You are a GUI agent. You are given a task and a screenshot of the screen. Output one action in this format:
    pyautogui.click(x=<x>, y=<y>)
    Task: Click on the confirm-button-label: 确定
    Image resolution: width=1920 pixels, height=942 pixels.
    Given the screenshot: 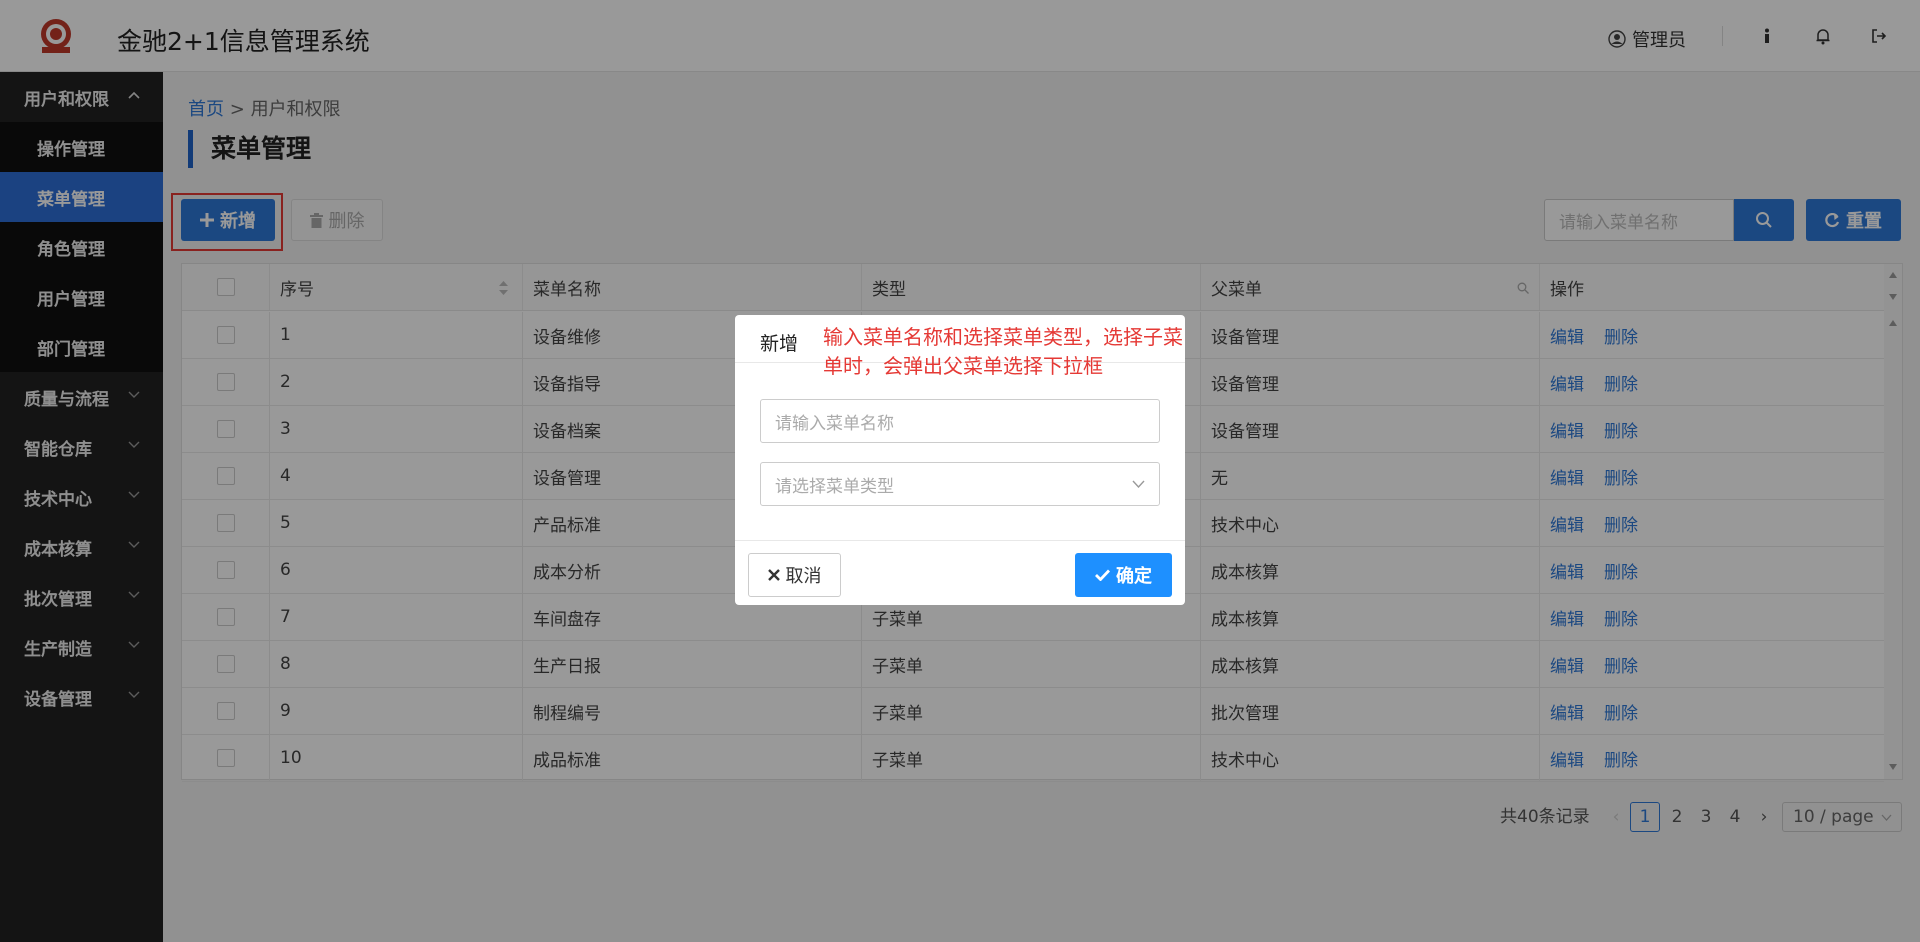 What is the action you would take?
    pyautogui.click(x=1134, y=576)
    